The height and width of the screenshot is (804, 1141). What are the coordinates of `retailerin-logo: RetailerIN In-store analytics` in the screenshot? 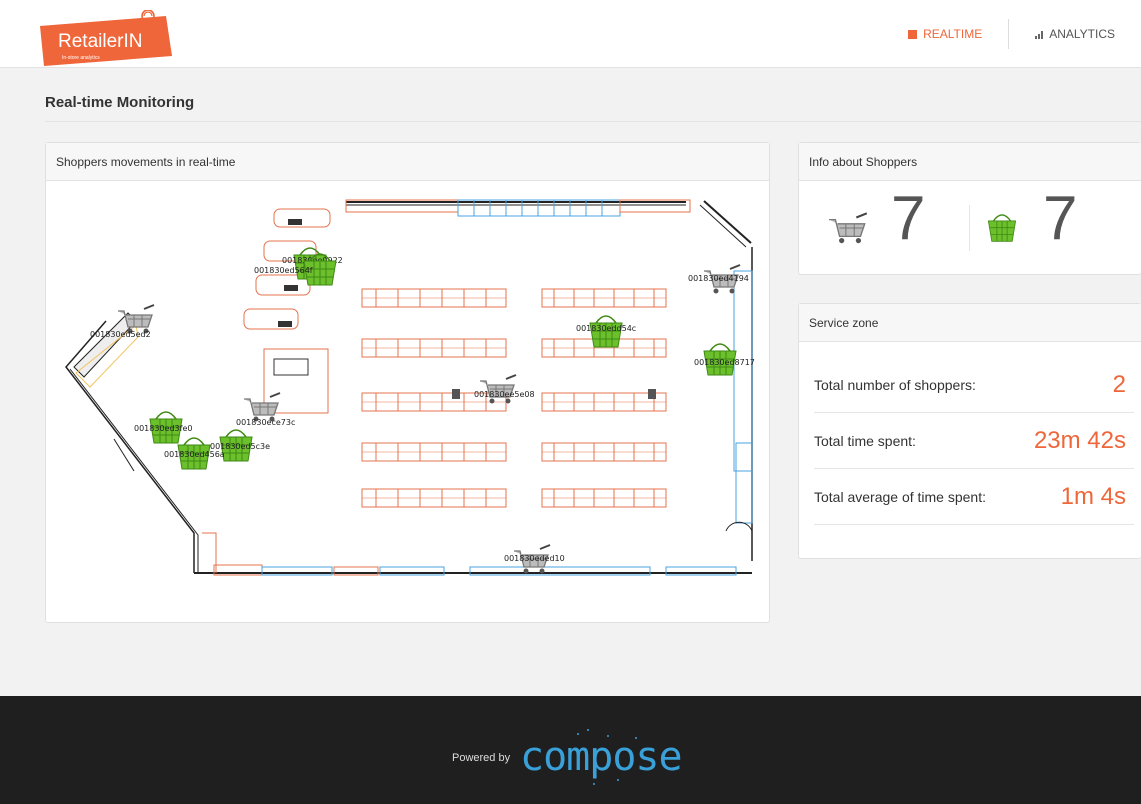 It's located at (108, 40).